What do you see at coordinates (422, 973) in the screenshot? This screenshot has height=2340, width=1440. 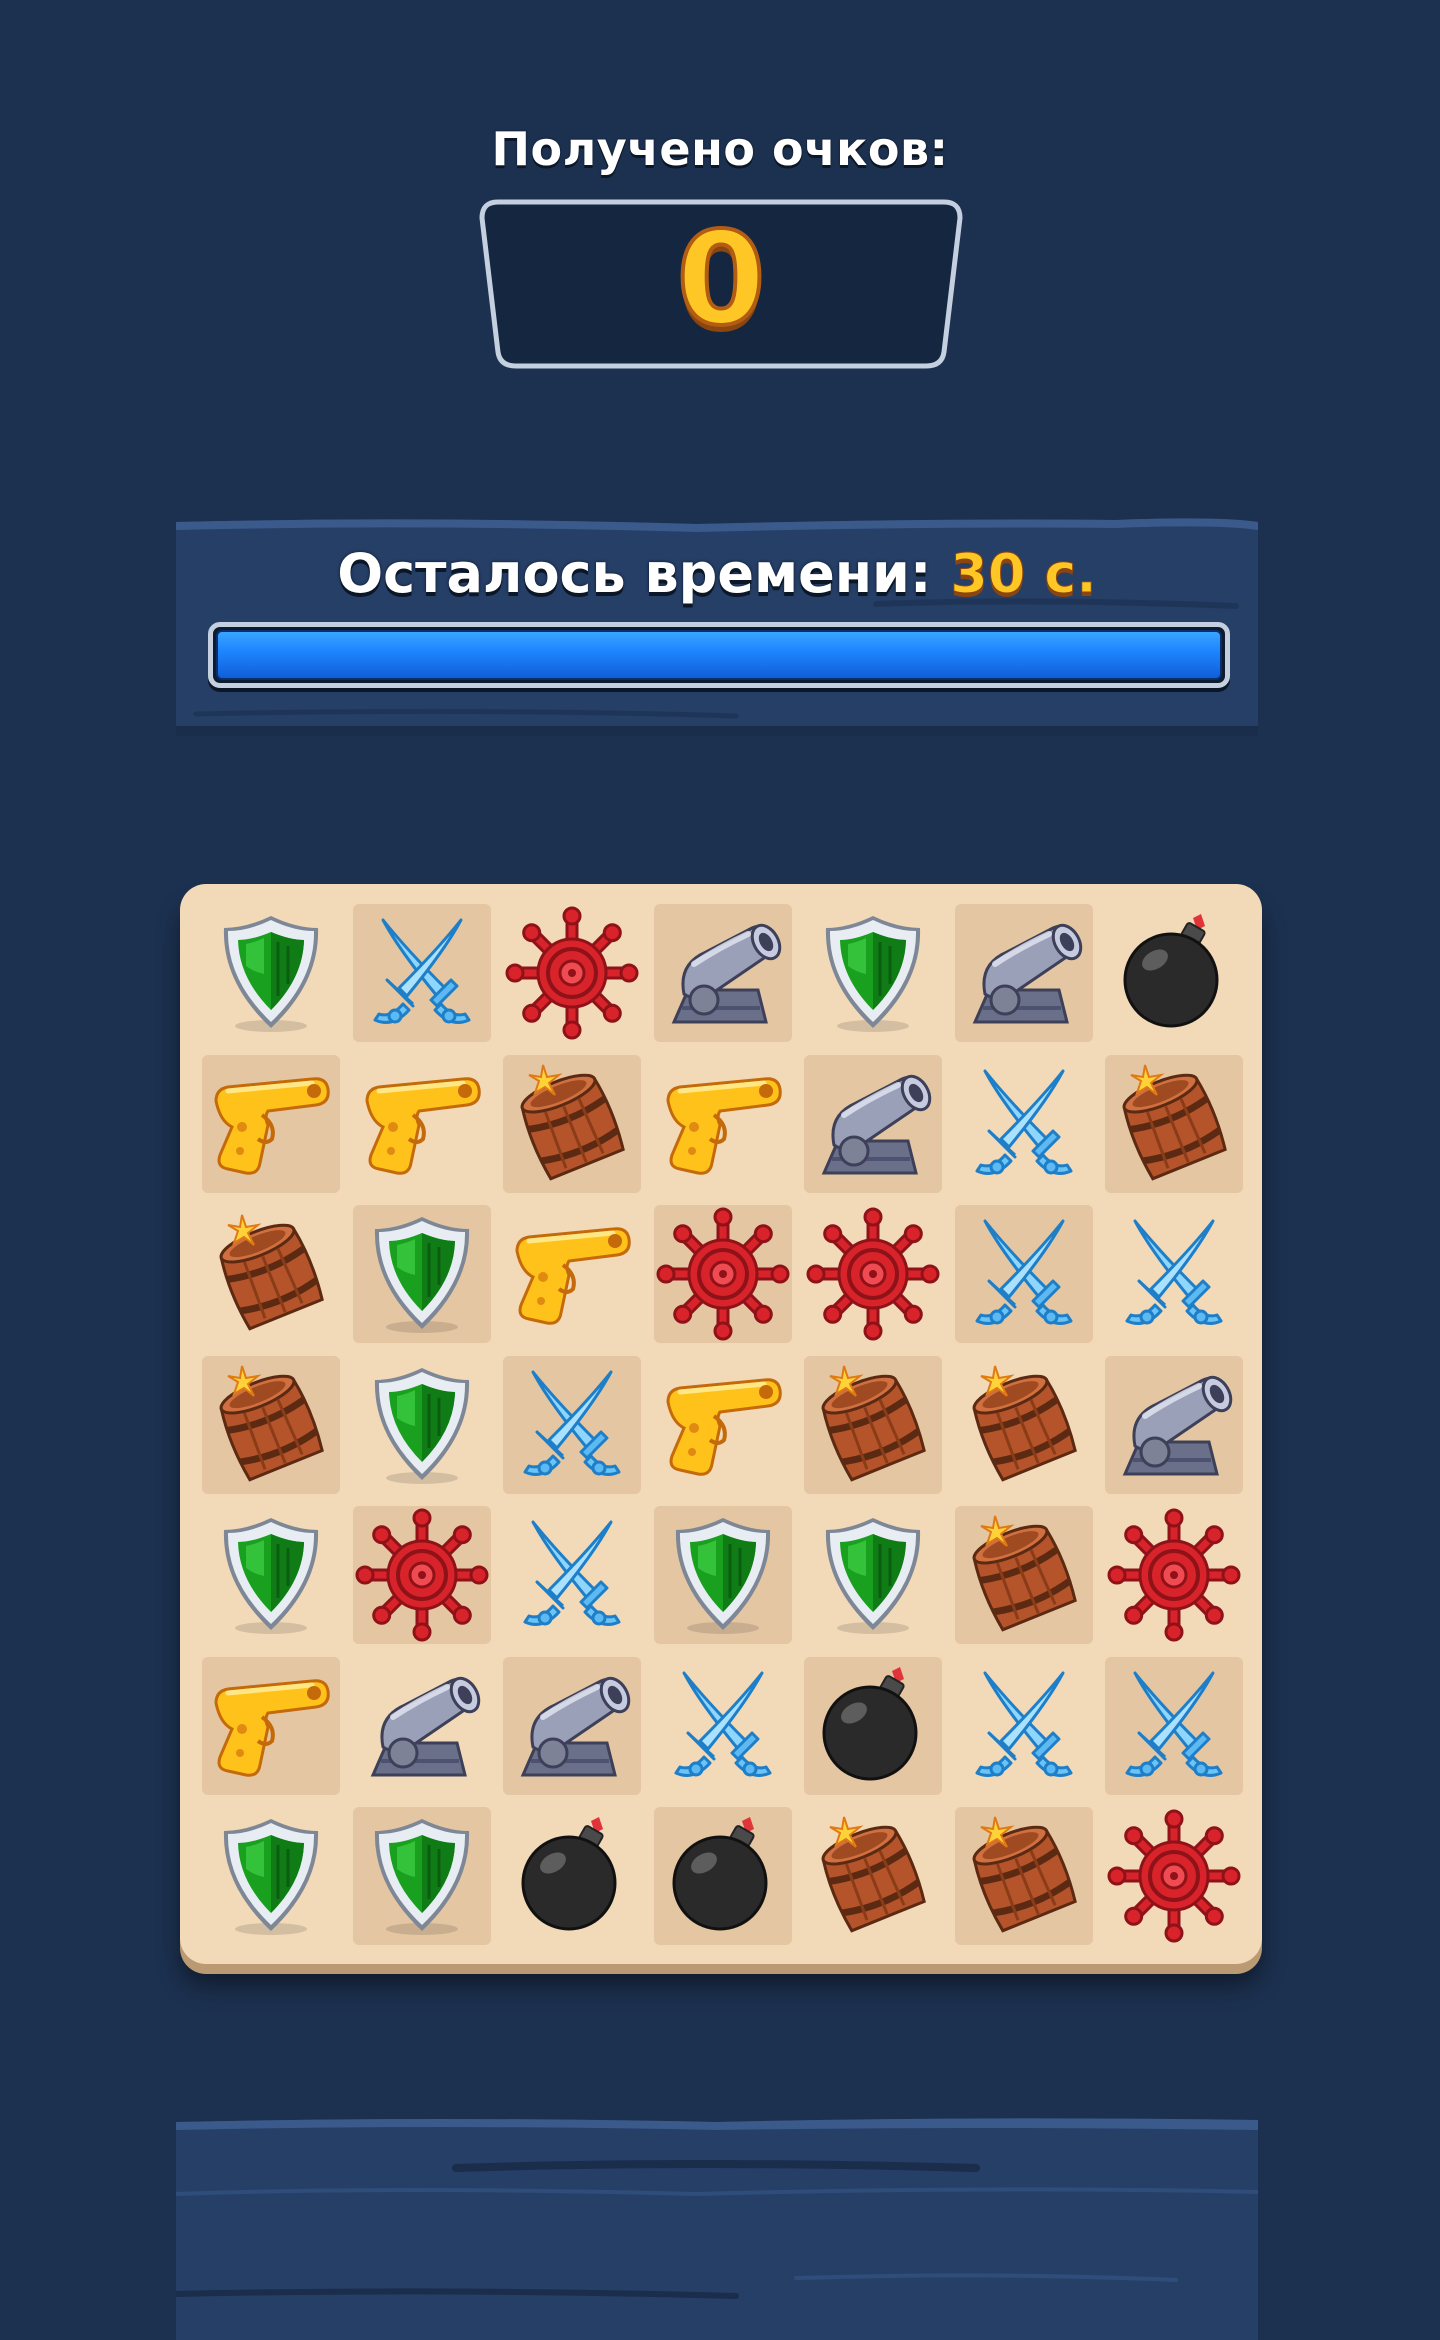 I see `board-cell-r1-c2` at bounding box center [422, 973].